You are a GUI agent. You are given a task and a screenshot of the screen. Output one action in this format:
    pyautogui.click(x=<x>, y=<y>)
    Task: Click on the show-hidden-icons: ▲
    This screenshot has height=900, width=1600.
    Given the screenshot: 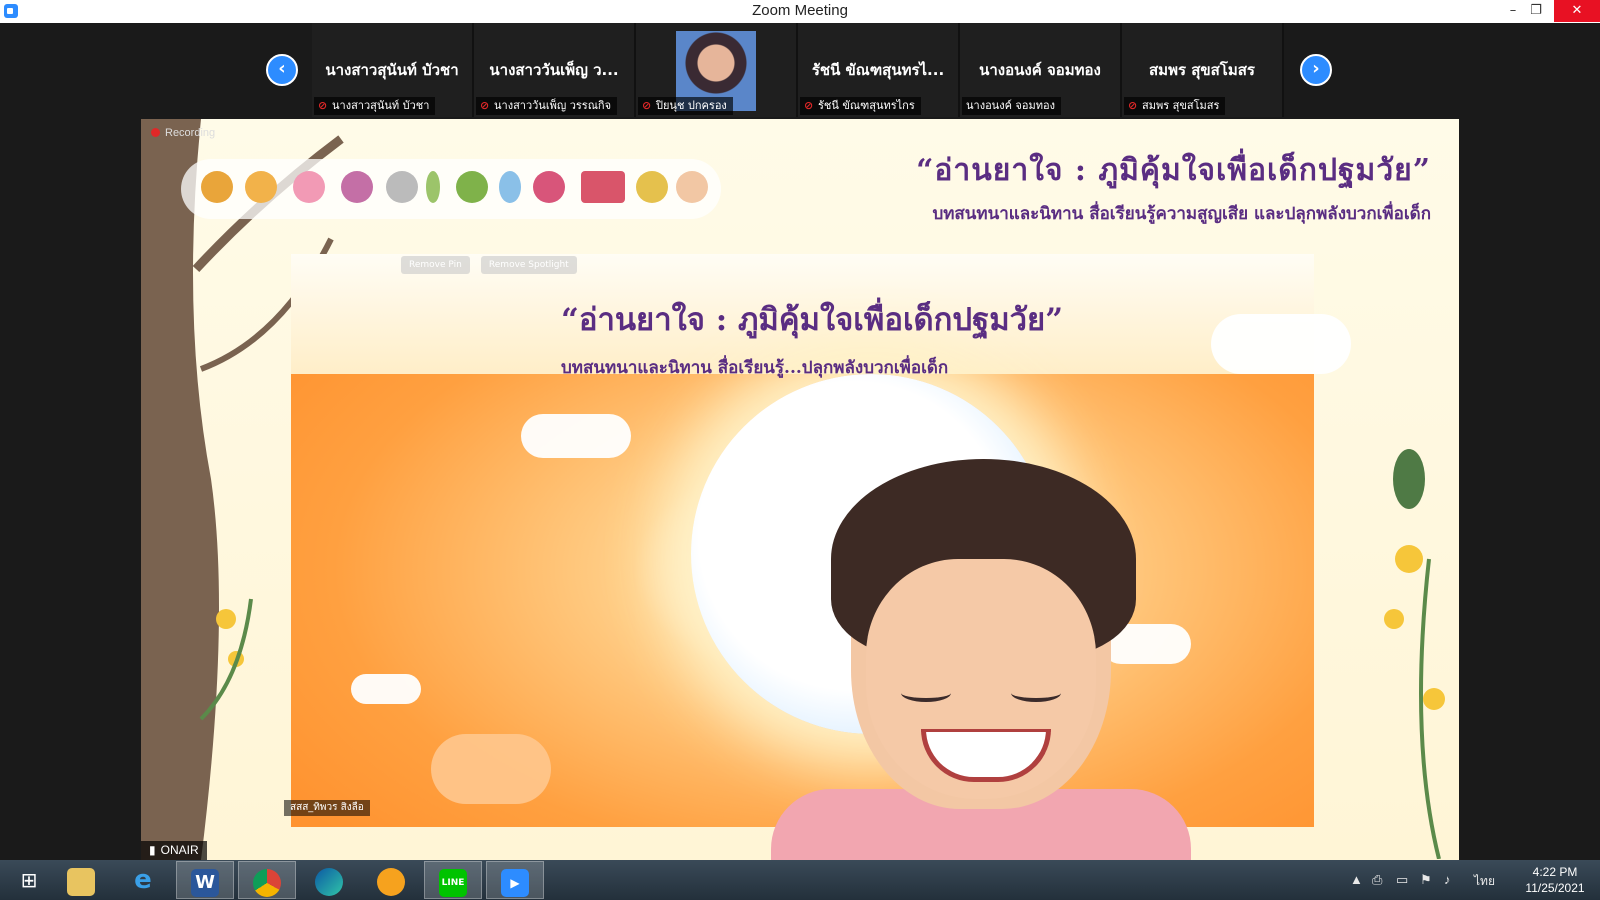 What is the action you would take?
    pyautogui.click(x=1356, y=879)
    